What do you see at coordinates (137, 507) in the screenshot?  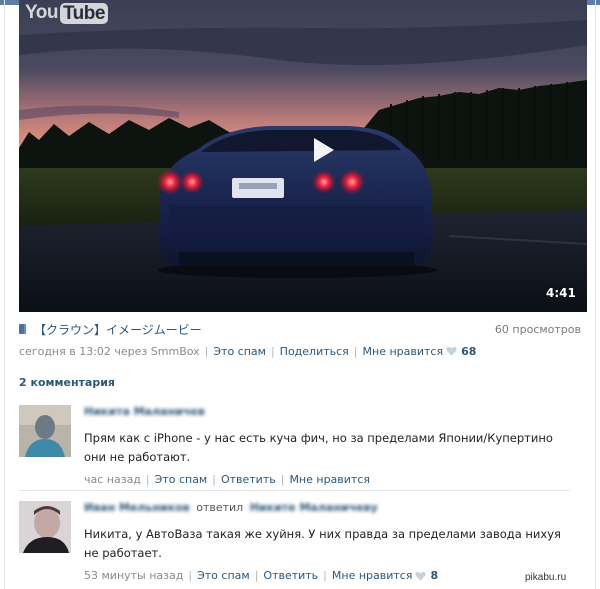 I see `comment-author: Иван Мельников` at bounding box center [137, 507].